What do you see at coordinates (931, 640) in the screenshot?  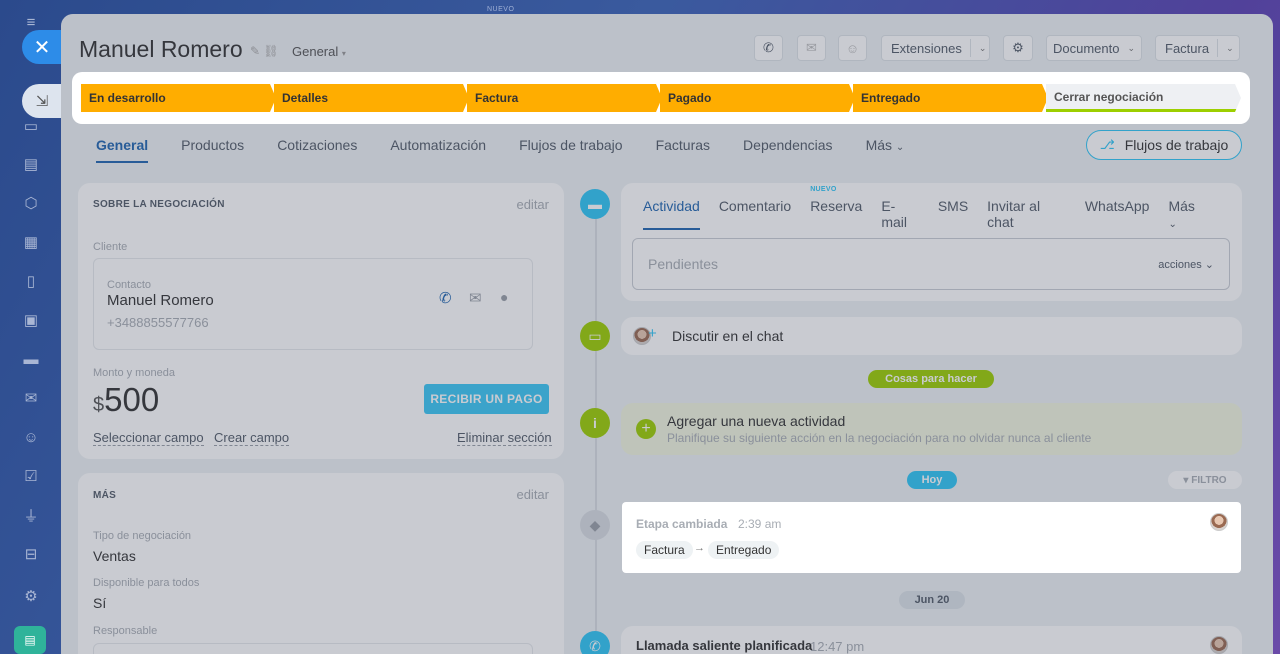 I see `planned-call-item: Llamada saliente planificada 12:47 pm` at bounding box center [931, 640].